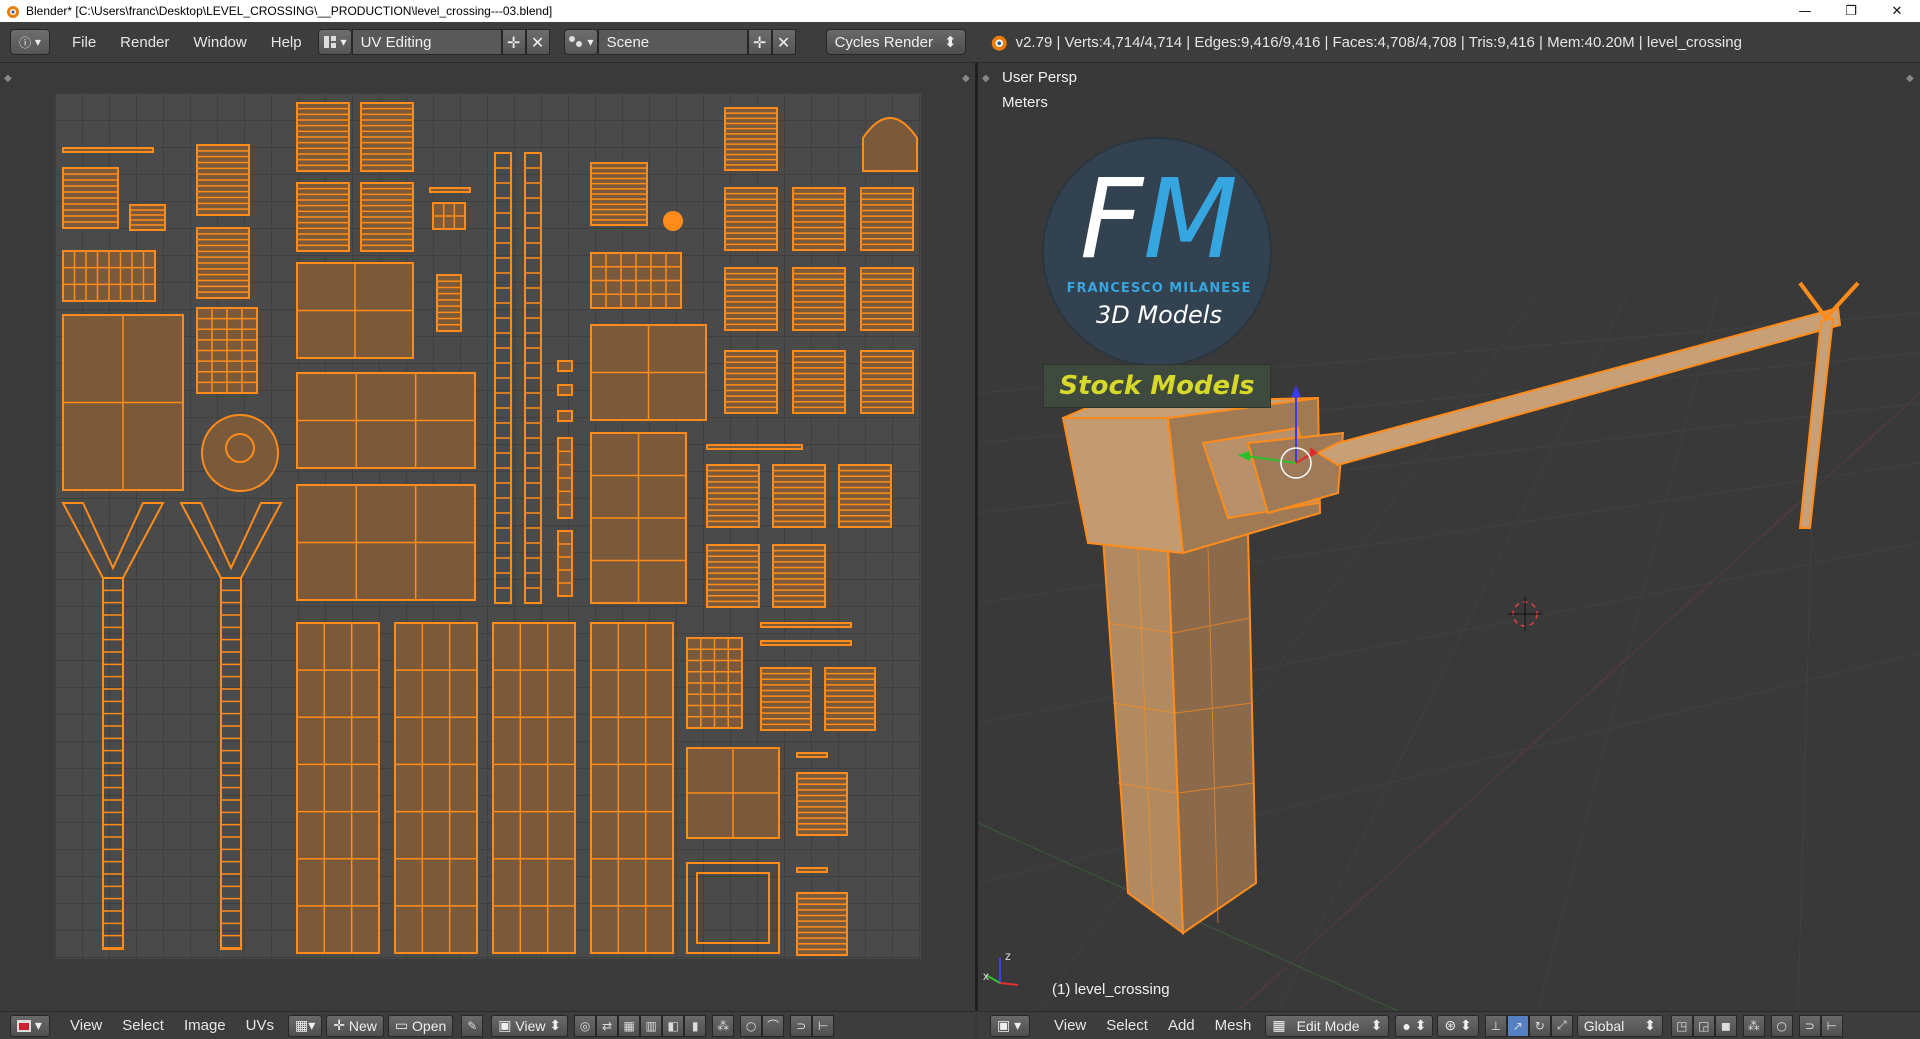 Image resolution: width=1920 pixels, height=1039 pixels. I want to click on snap-element-icon: ⊢, so click(1831, 1025).